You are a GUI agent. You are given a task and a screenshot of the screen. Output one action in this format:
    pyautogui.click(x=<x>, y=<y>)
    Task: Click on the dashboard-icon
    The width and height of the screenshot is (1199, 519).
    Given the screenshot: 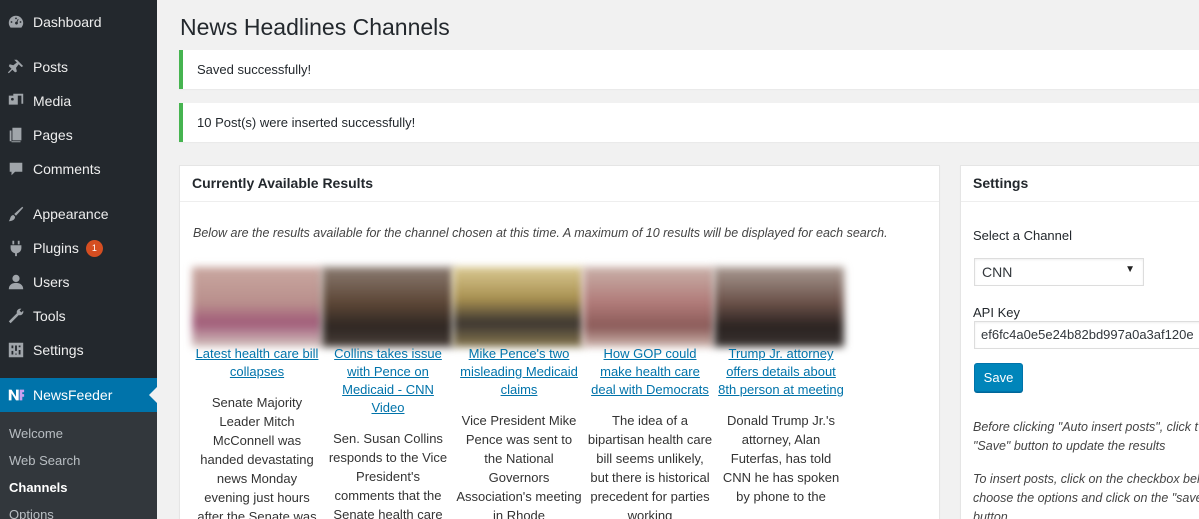 What is the action you would take?
    pyautogui.click(x=16, y=22)
    